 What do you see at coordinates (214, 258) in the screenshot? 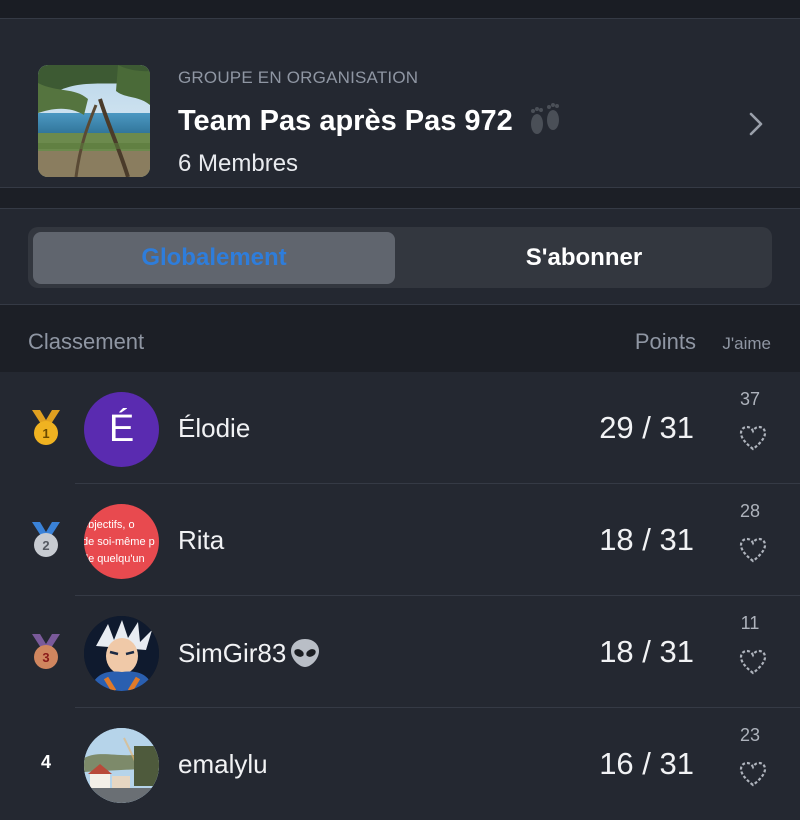
I see `tab-globalement: Globalement` at bounding box center [214, 258].